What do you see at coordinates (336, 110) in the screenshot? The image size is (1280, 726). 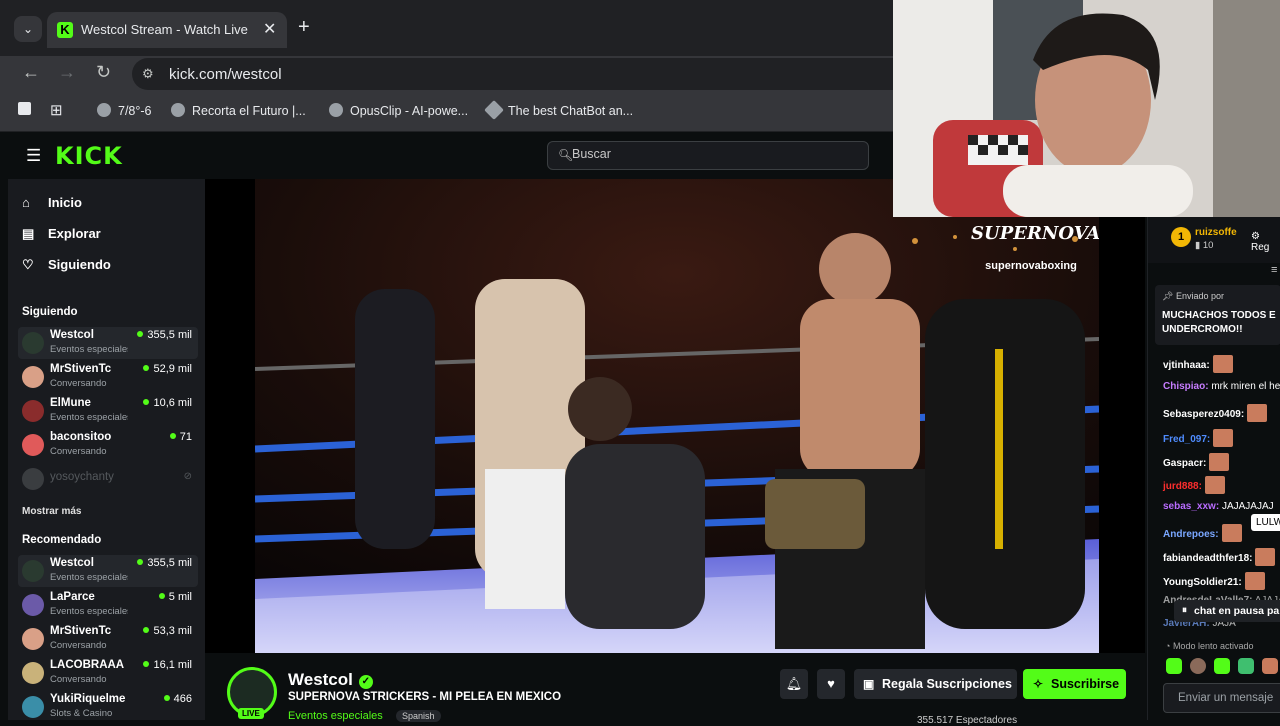 I see `opus-icon` at bounding box center [336, 110].